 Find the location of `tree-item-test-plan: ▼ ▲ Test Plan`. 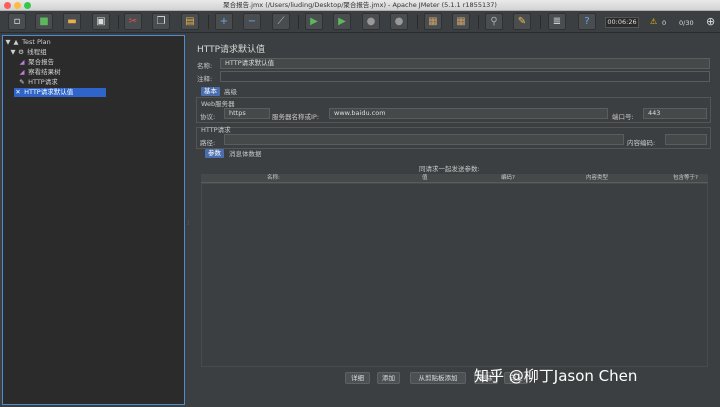

tree-item-test-plan: ▼ ▲ Test Plan is located at coordinates (27, 42).